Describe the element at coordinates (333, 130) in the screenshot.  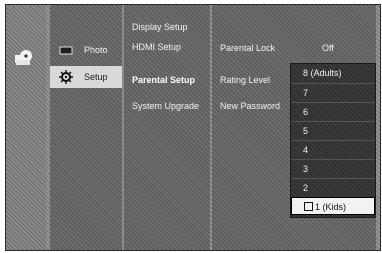
I see `rating-option-5: 5` at that location.